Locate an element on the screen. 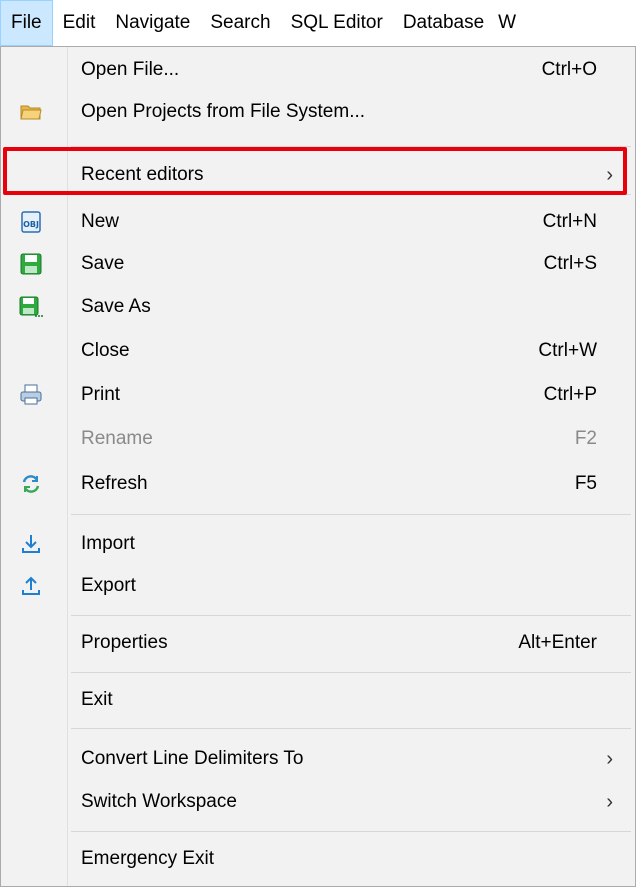 The width and height of the screenshot is (637, 887). export-icon is located at coordinates (31, 586).